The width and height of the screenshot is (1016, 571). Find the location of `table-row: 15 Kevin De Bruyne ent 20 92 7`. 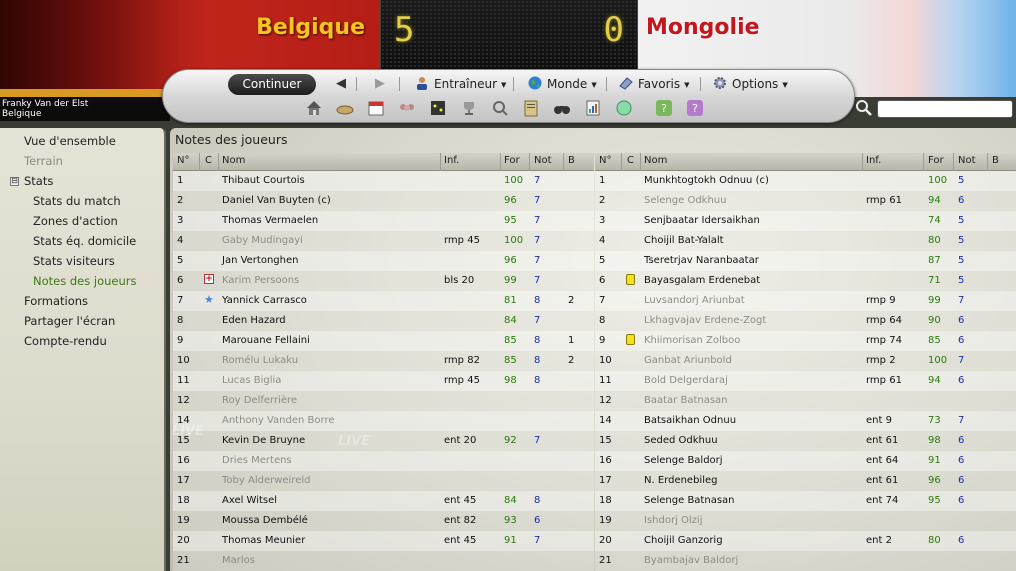

table-row: 15 Kevin De Bruyne ent 20 92 7 is located at coordinates (383, 441).